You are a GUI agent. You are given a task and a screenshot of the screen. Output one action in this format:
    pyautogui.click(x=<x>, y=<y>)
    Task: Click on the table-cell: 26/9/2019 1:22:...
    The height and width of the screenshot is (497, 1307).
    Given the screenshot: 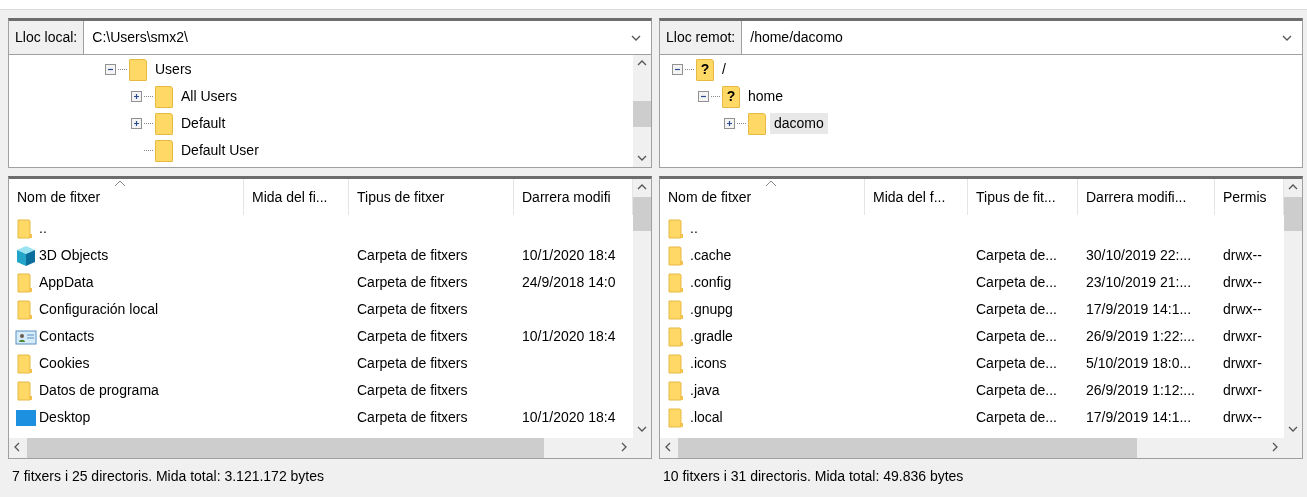 What is the action you would take?
    pyautogui.click(x=1140, y=336)
    